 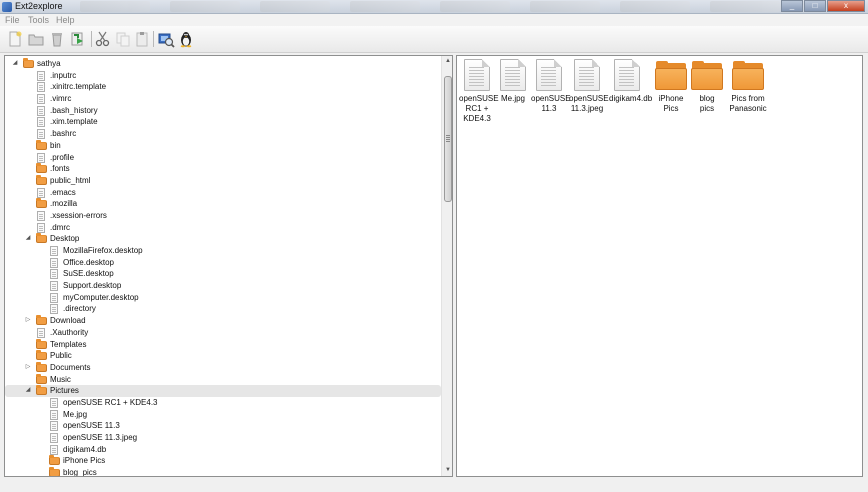 I want to click on close-button: x, so click(x=846, y=6).